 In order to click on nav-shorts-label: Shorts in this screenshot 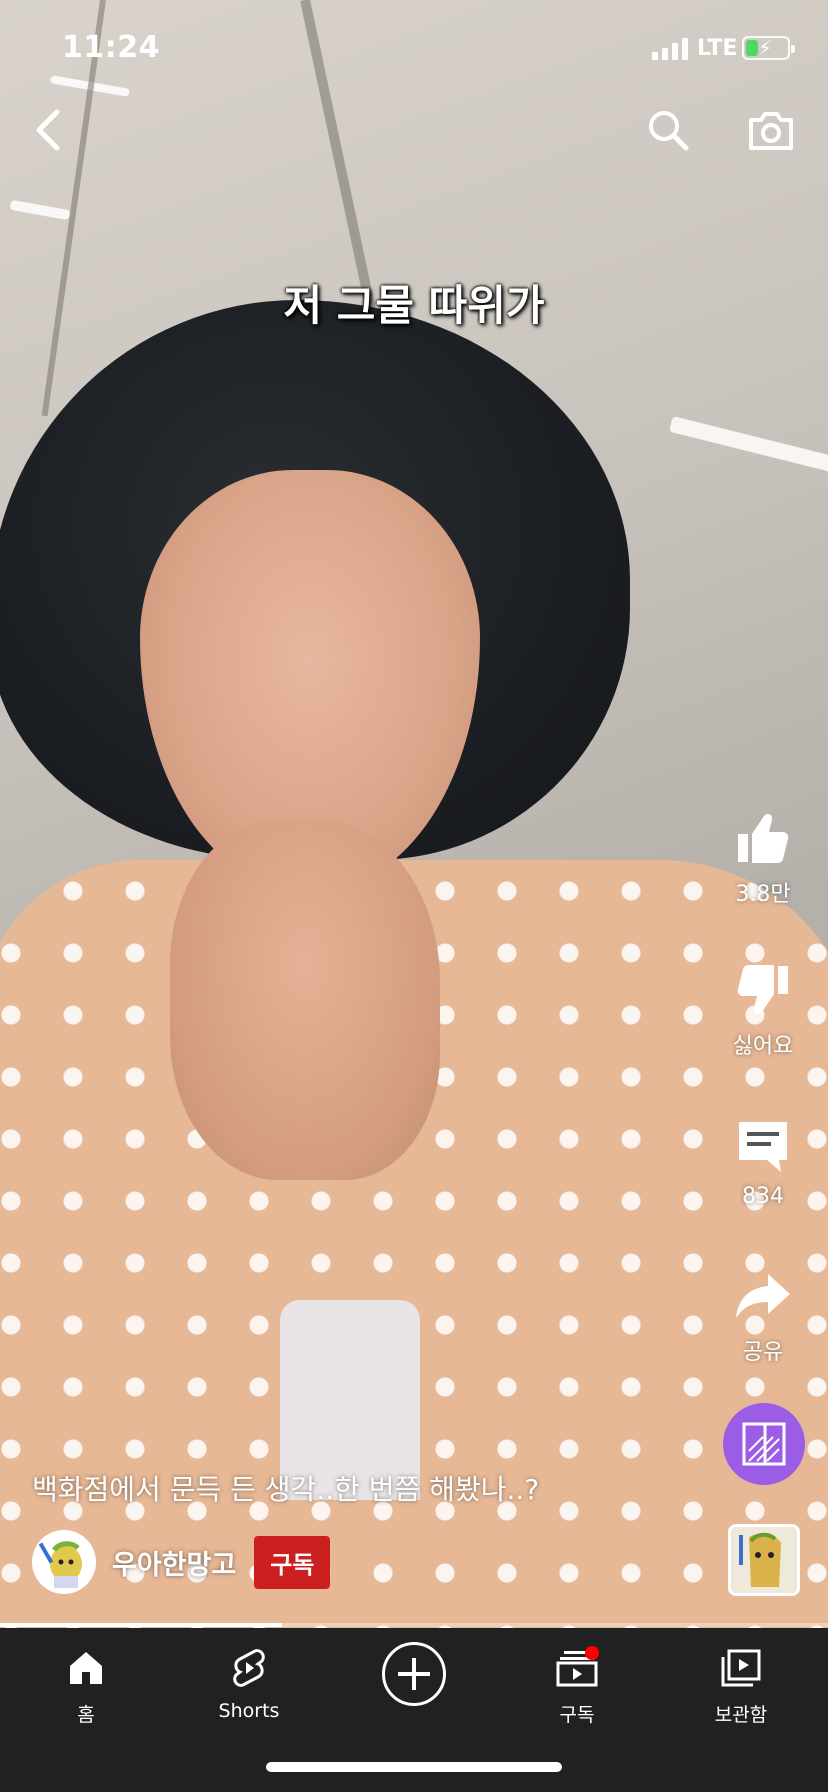, I will do `click(249, 1711)`.